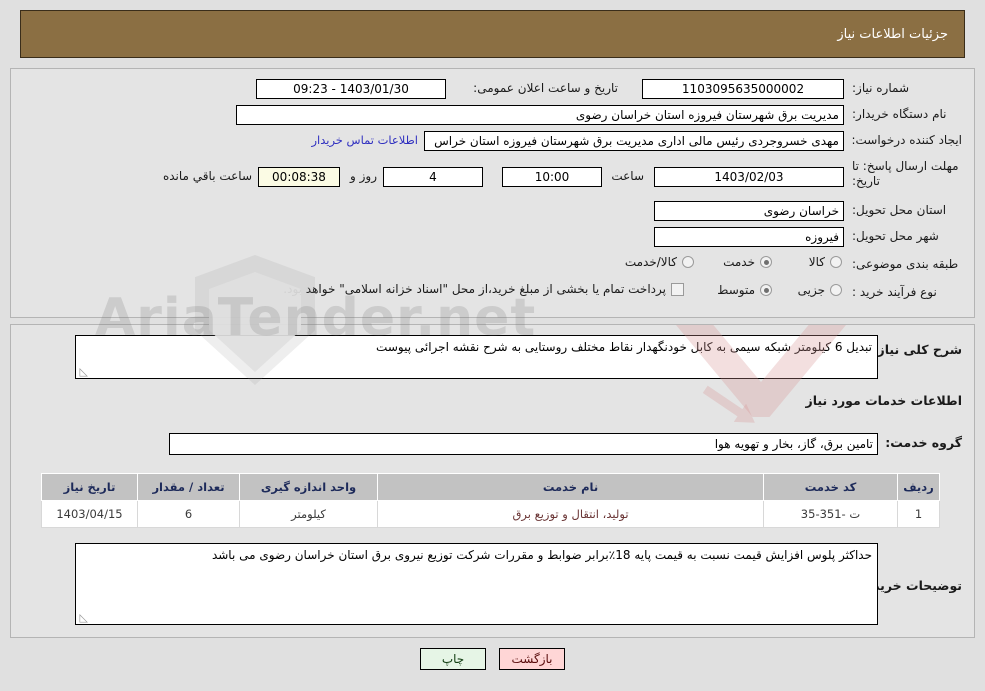  Describe the element at coordinates (918, 487) in the screenshot. I see `col-header-row-no: ردیف` at that location.